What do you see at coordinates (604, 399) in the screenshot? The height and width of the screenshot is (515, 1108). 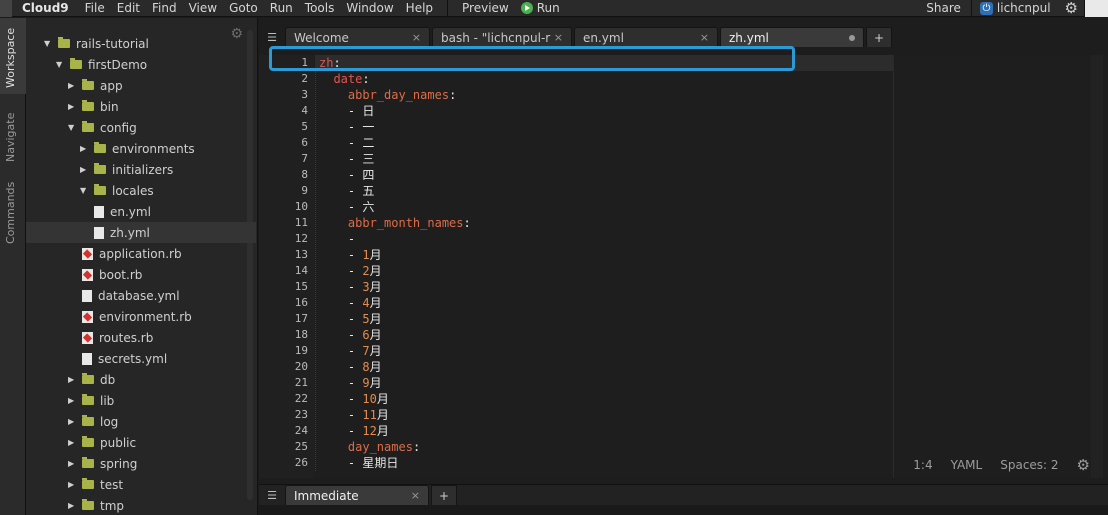 I see `code-line: - 10月` at bounding box center [604, 399].